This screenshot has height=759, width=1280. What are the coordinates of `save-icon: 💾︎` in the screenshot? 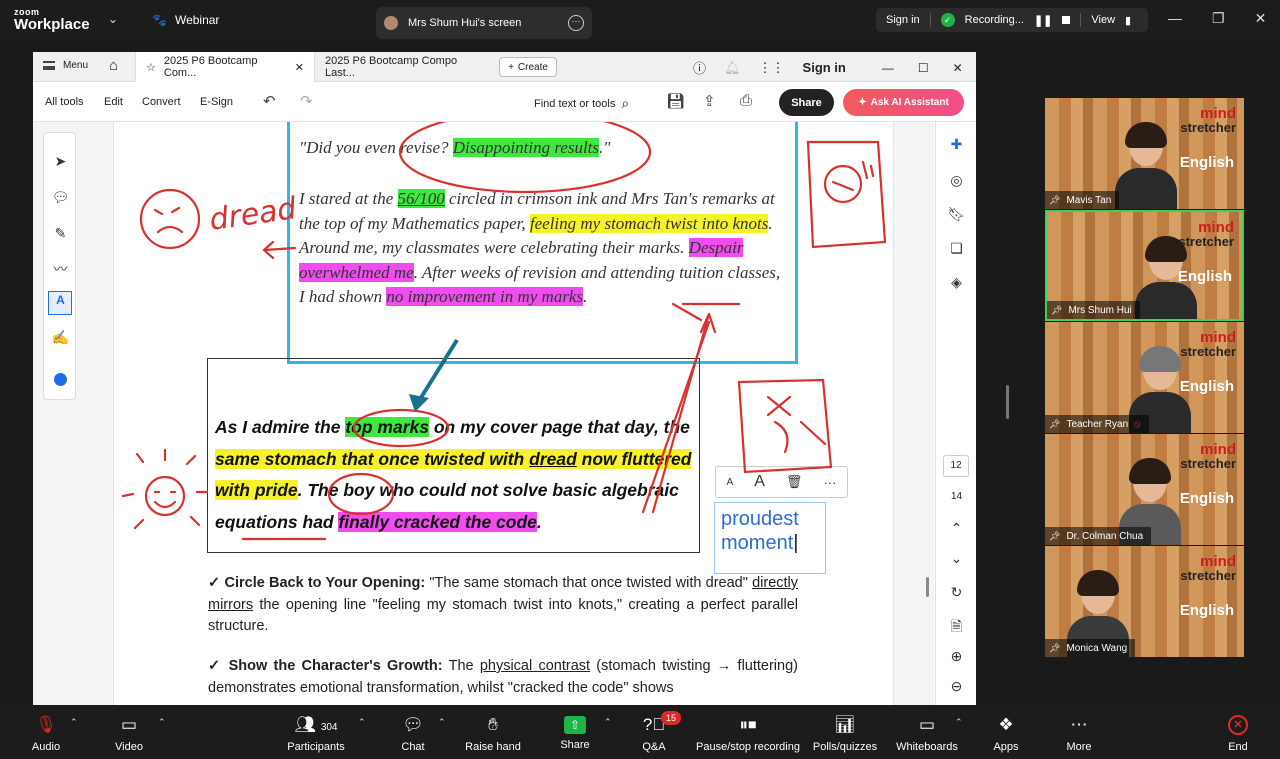 It's located at (675, 101).